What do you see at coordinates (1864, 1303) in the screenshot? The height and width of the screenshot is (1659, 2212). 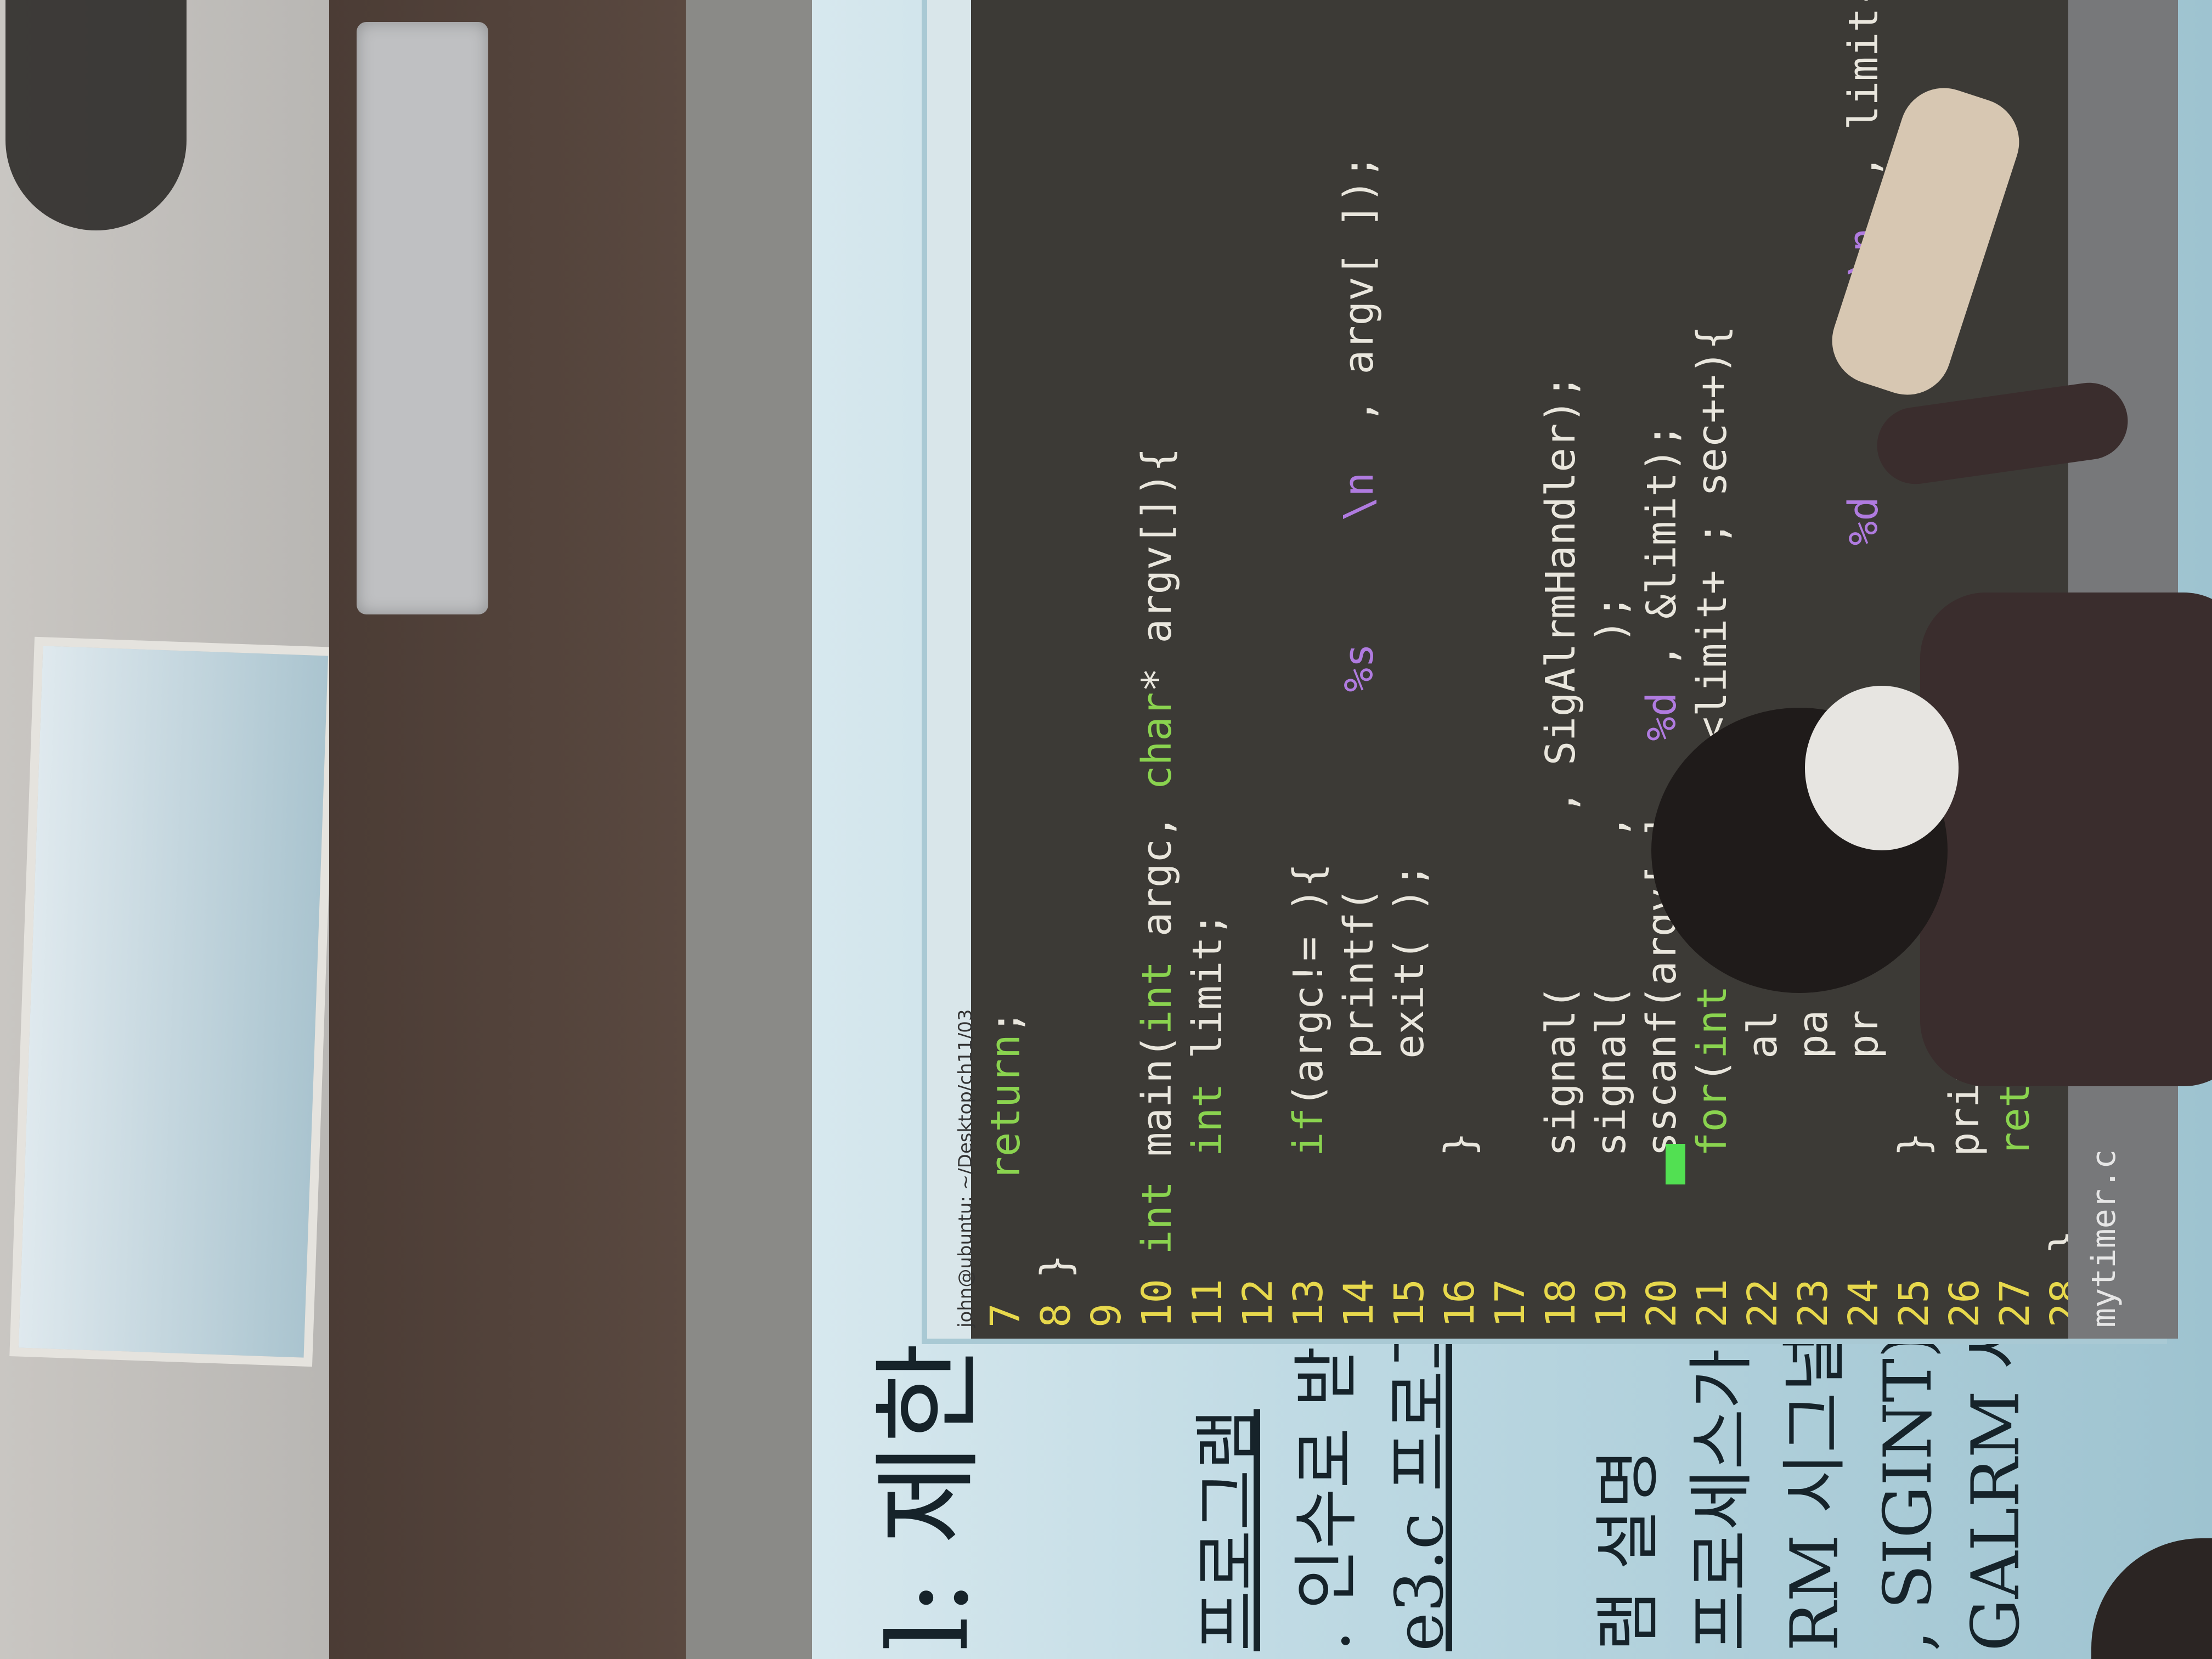 I see `line-number: 24` at bounding box center [1864, 1303].